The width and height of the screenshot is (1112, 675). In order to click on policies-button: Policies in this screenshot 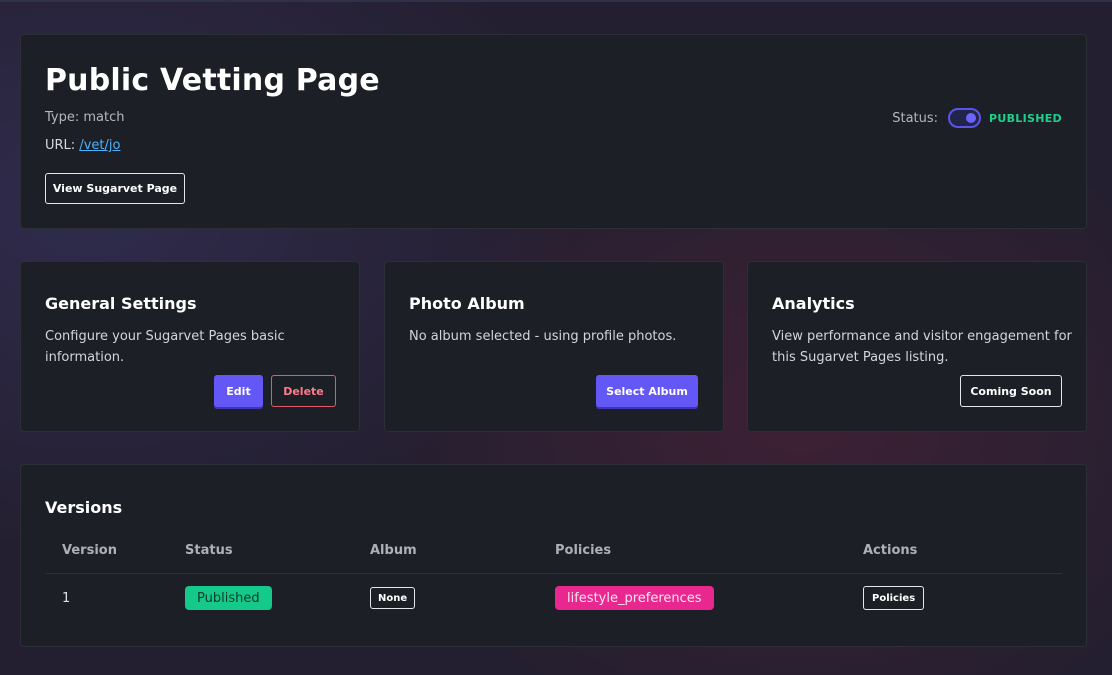, I will do `click(894, 598)`.